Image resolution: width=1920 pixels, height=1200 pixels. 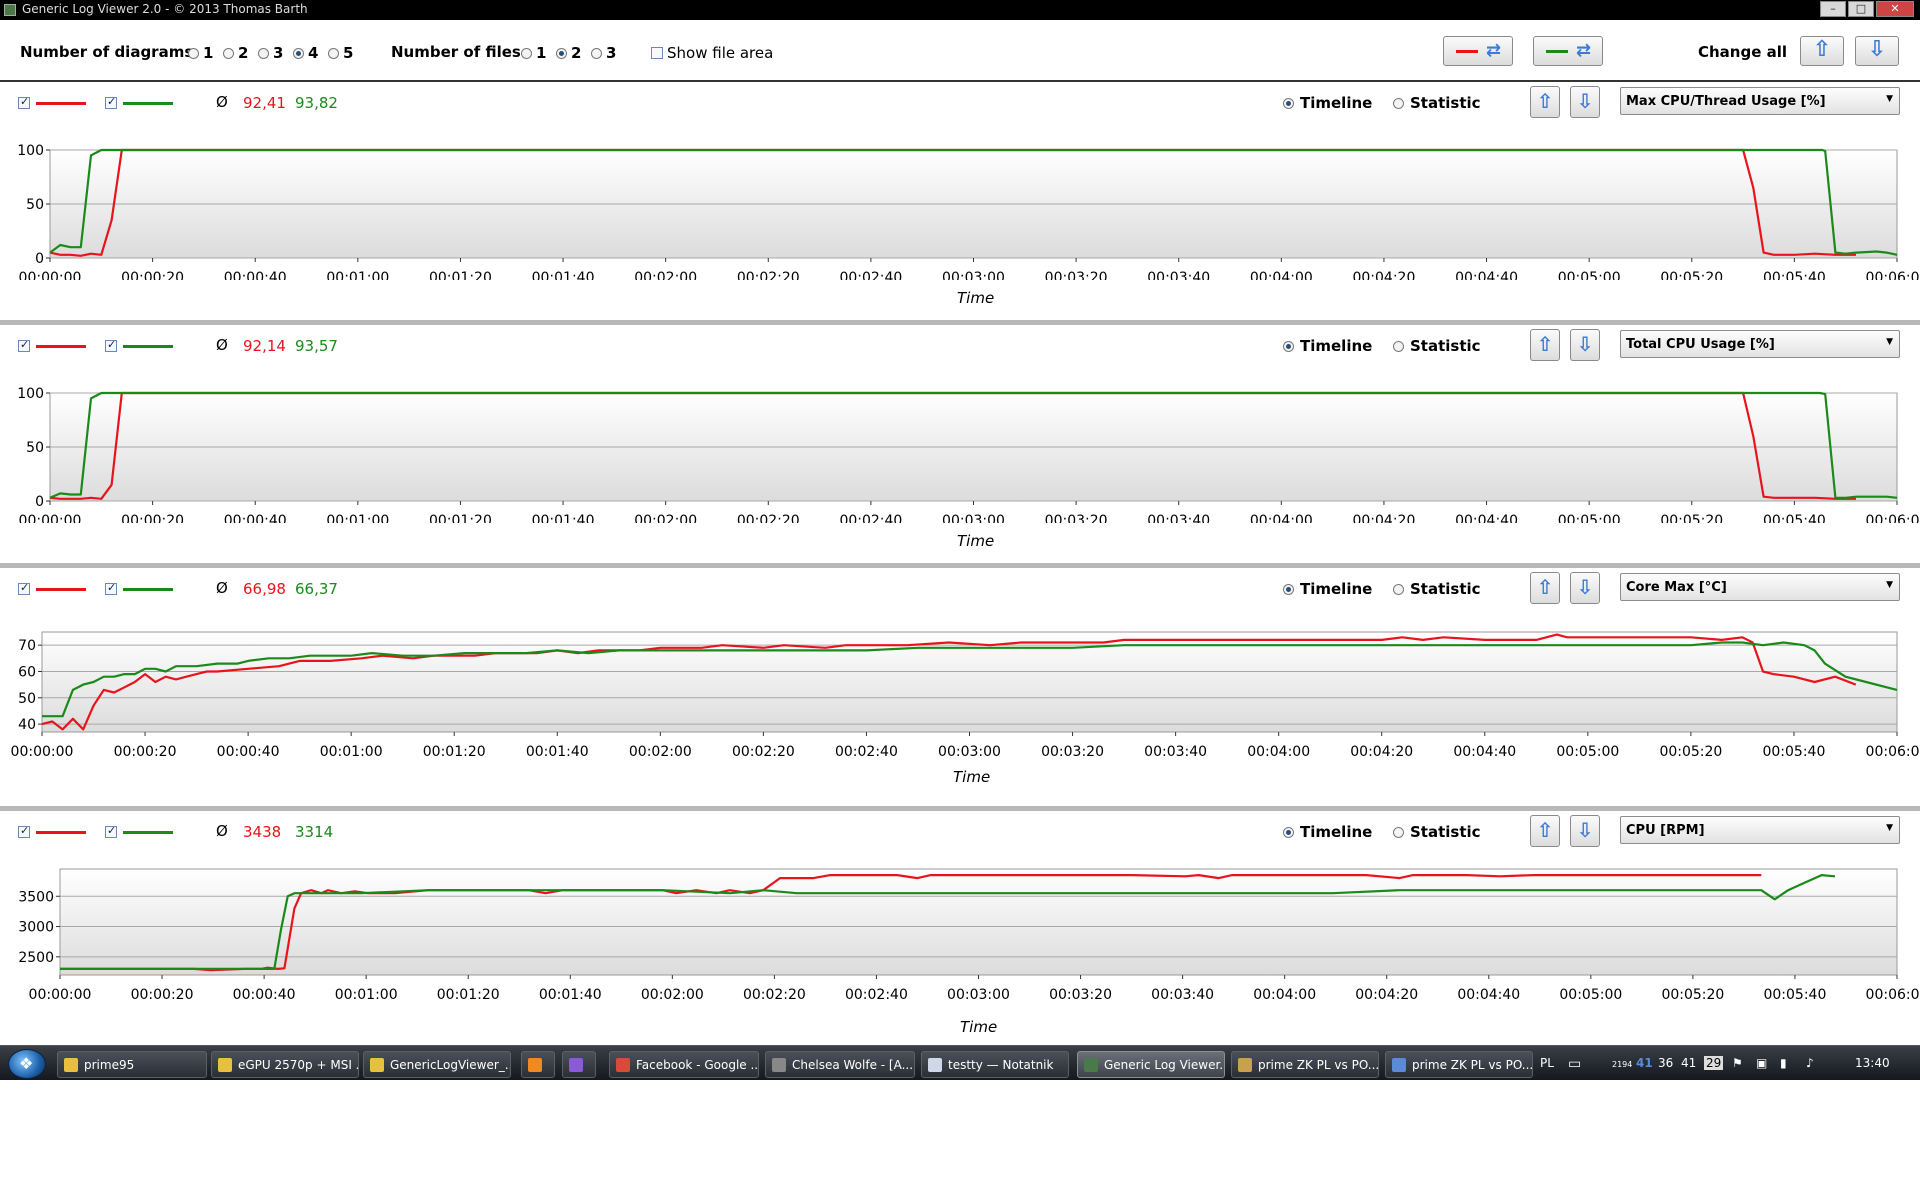 What do you see at coordinates (712, 53) in the screenshot?
I see `show-file-area-checkbox: Show file area` at bounding box center [712, 53].